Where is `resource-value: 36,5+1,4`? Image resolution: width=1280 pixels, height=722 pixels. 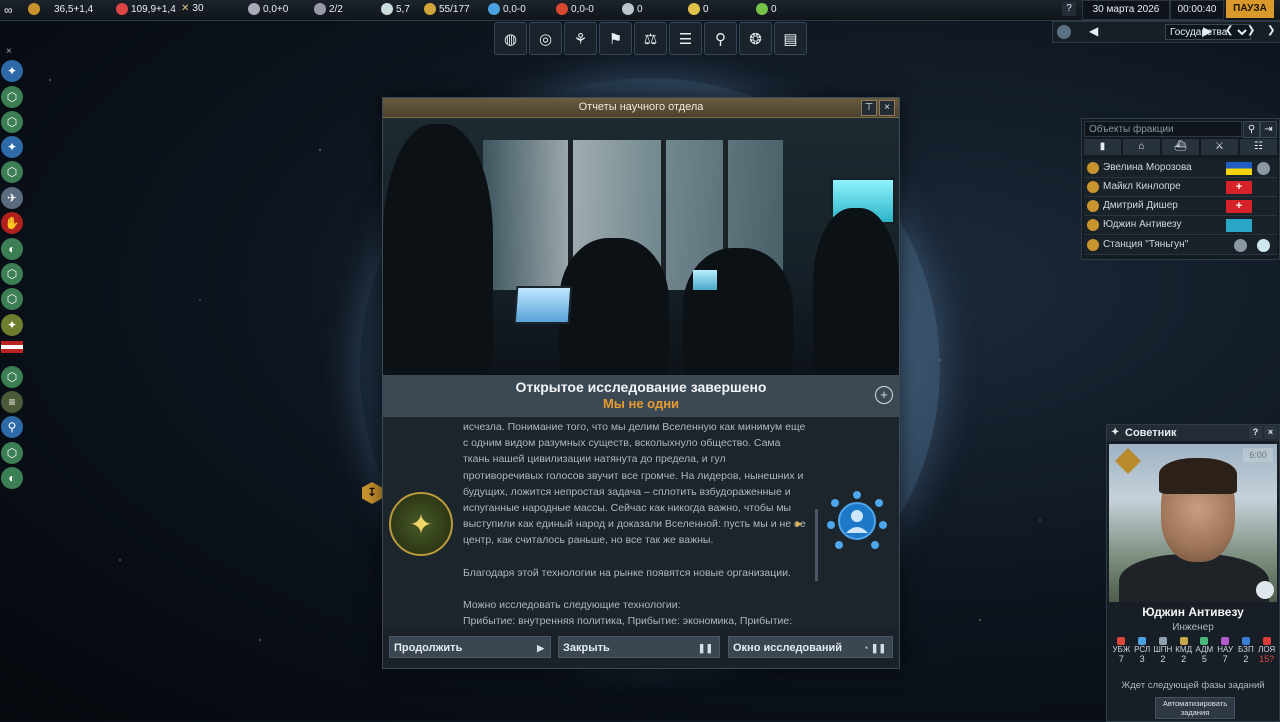
resource-value: 36,5+1,4 is located at coordinates (74, 9).